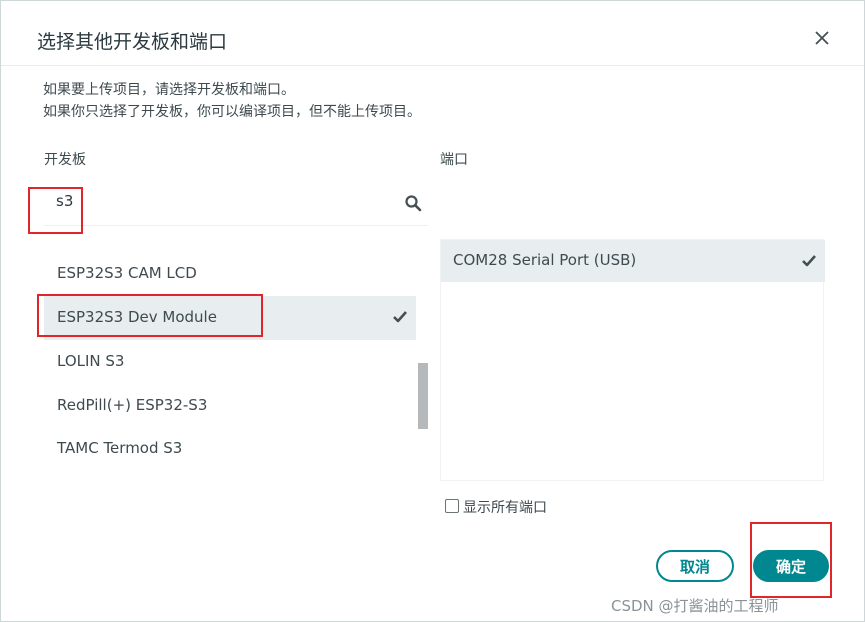  I want to click on annotation-box-ok, so click(791, 560).